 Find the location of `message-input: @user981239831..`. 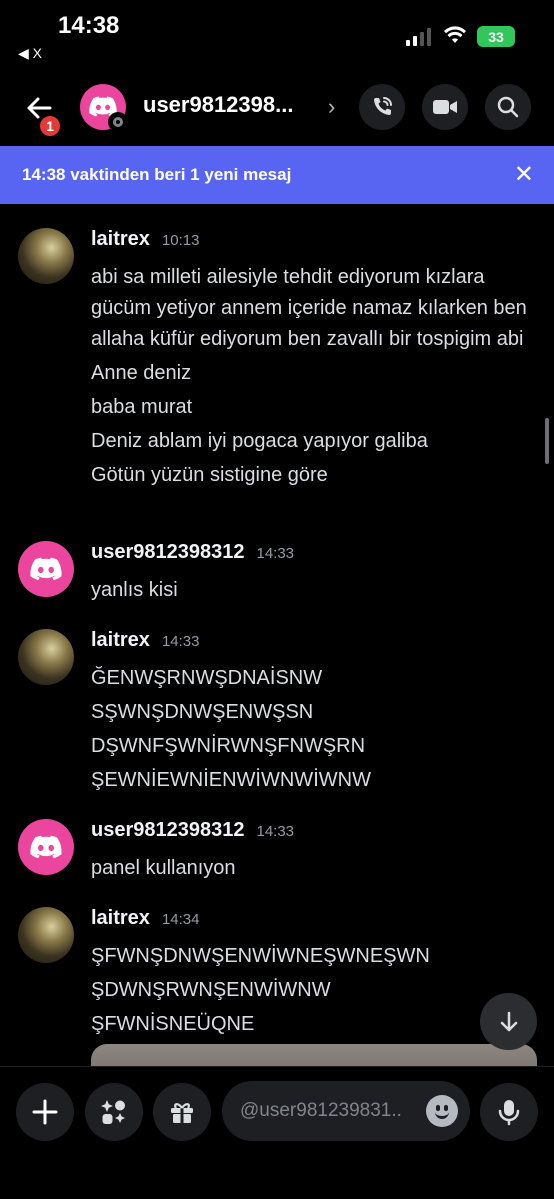

message-input: @user981239831.. is located at coordinates (346, 1111).